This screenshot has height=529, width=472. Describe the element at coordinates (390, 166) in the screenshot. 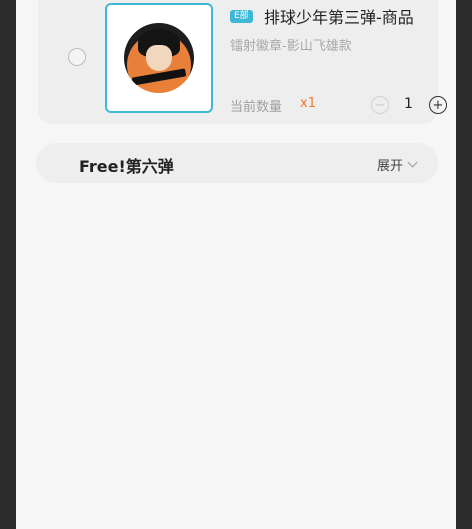

I see `expand-label: 展开` at that location.